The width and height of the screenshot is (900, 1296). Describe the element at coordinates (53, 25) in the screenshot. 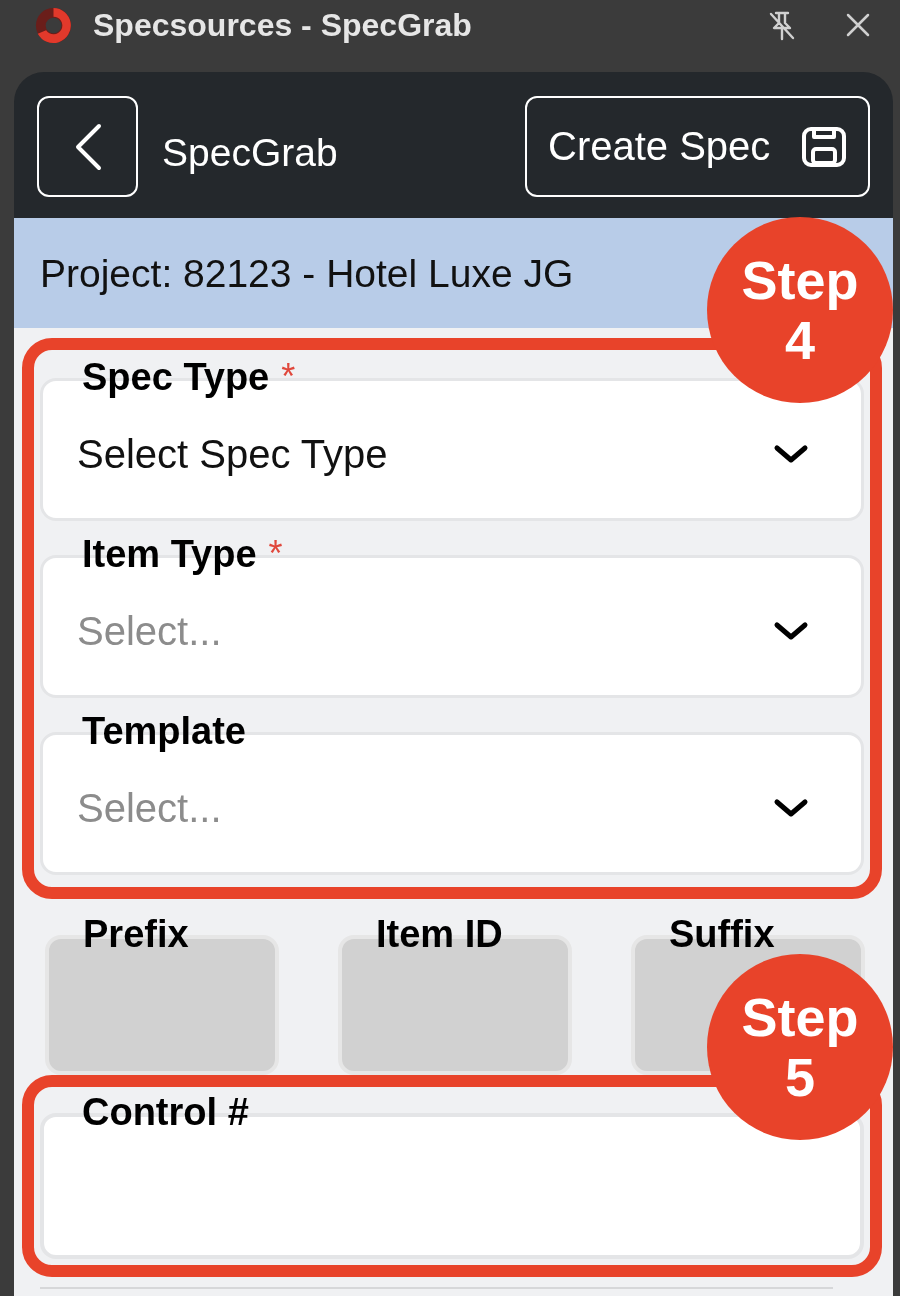

I see `swirl-logo-icon` at that location.